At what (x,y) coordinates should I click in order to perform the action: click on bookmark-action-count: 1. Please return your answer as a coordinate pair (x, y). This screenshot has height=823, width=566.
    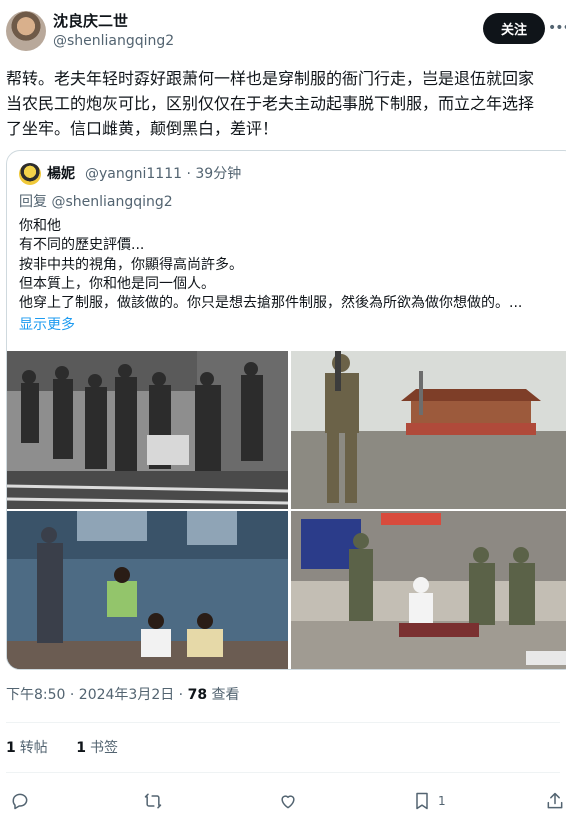
    Looking at the image, I should click on (442, 801).